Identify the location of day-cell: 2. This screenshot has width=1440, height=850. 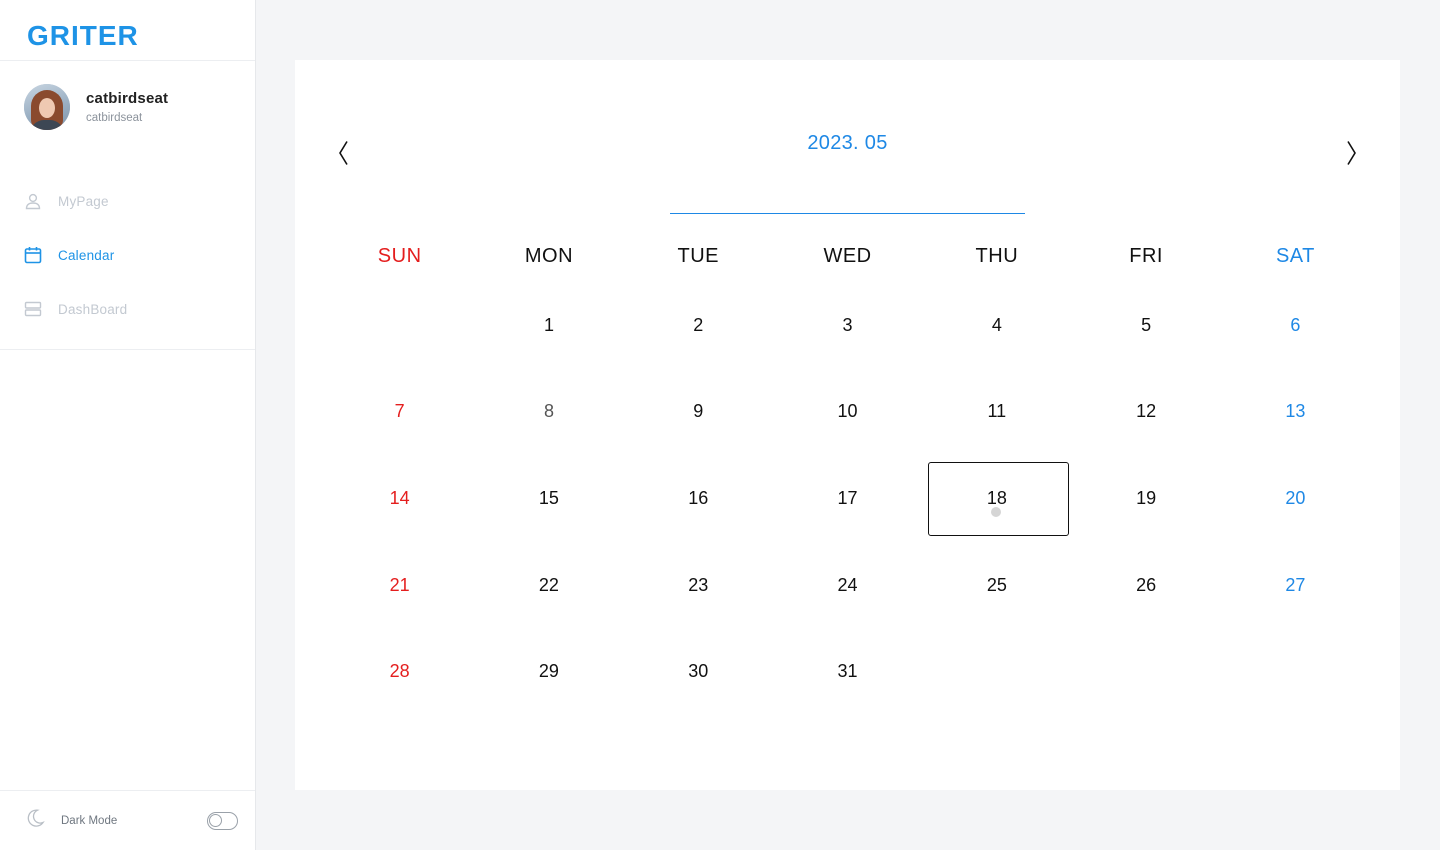
(698, 325).